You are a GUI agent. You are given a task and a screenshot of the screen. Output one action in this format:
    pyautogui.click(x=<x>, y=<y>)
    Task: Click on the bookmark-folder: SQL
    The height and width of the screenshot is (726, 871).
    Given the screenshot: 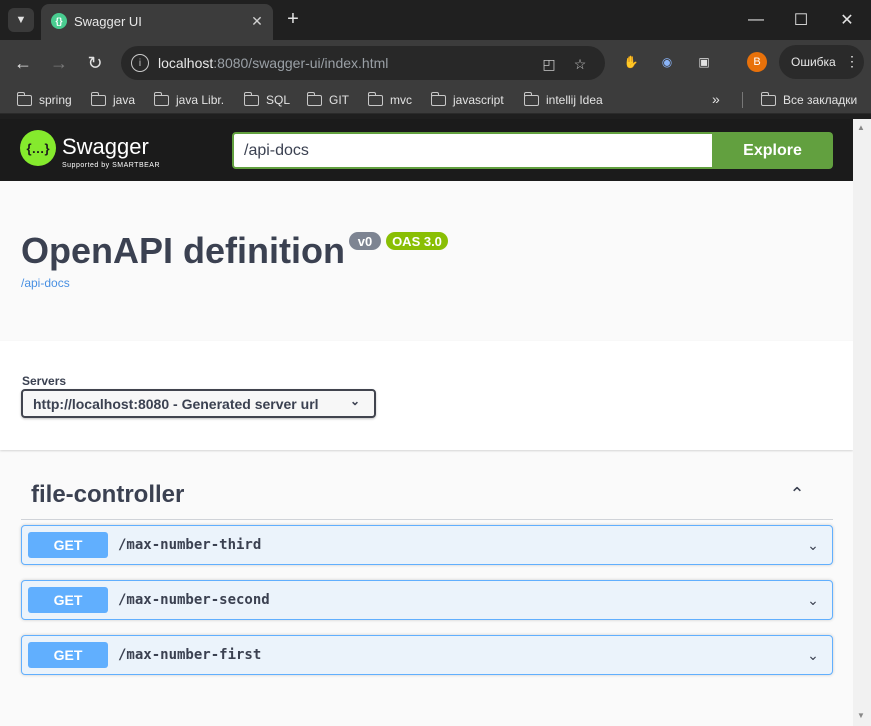 What is the action you would take?
    pyautogui.click(x=266, y=99)
    